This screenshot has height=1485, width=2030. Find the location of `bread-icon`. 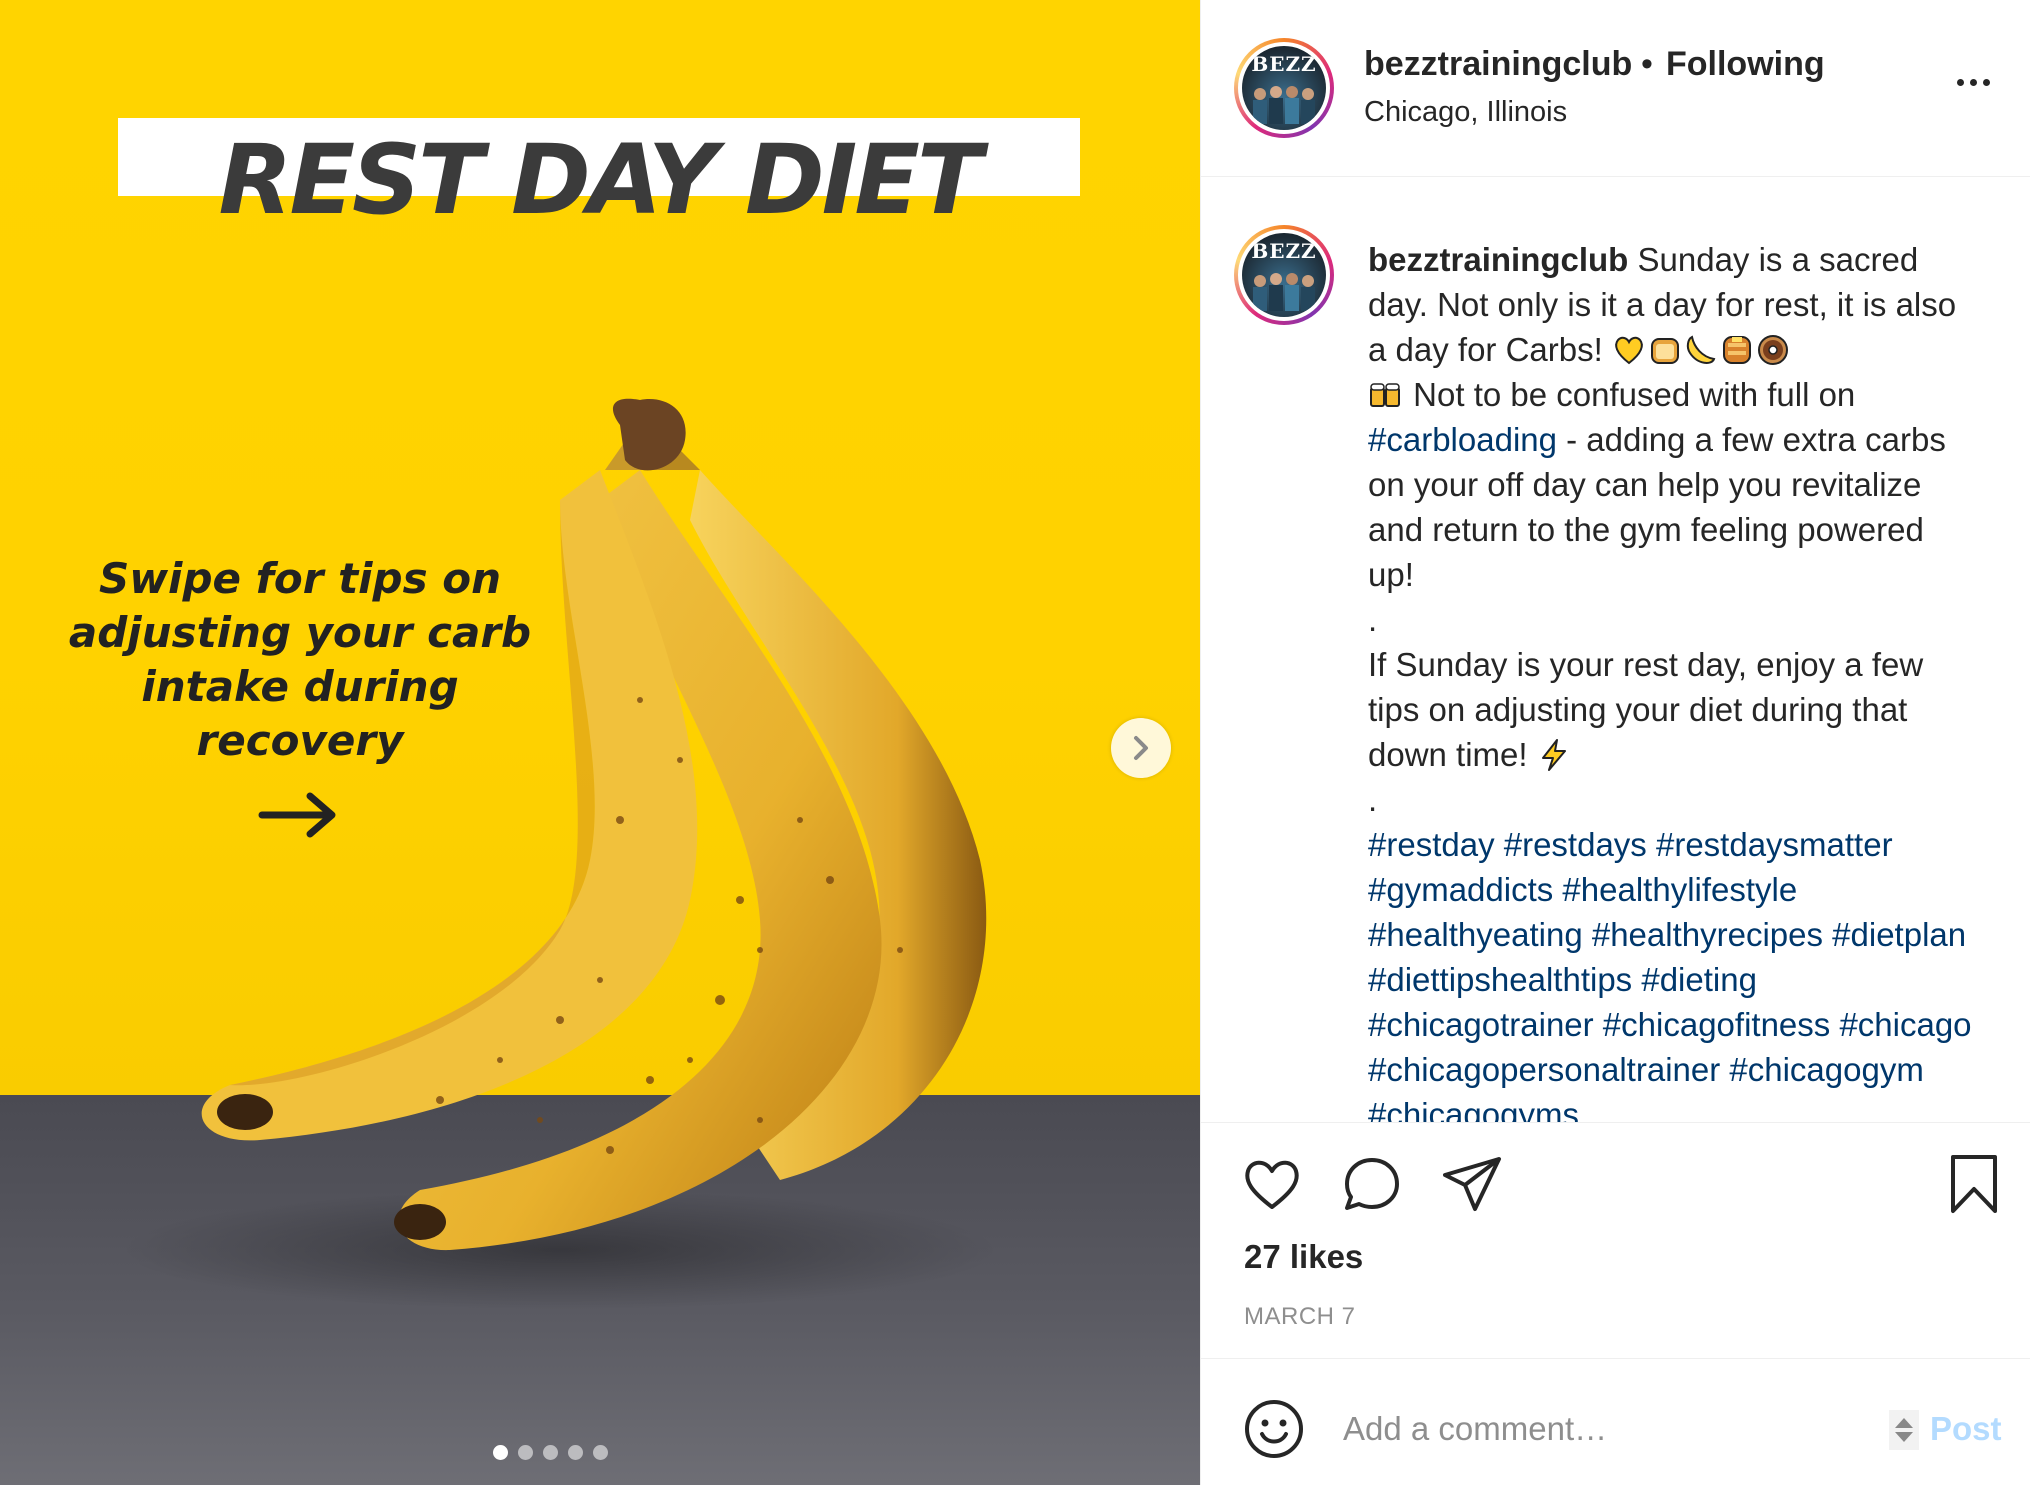

bread-icon is located at coordinates (1664, 351).